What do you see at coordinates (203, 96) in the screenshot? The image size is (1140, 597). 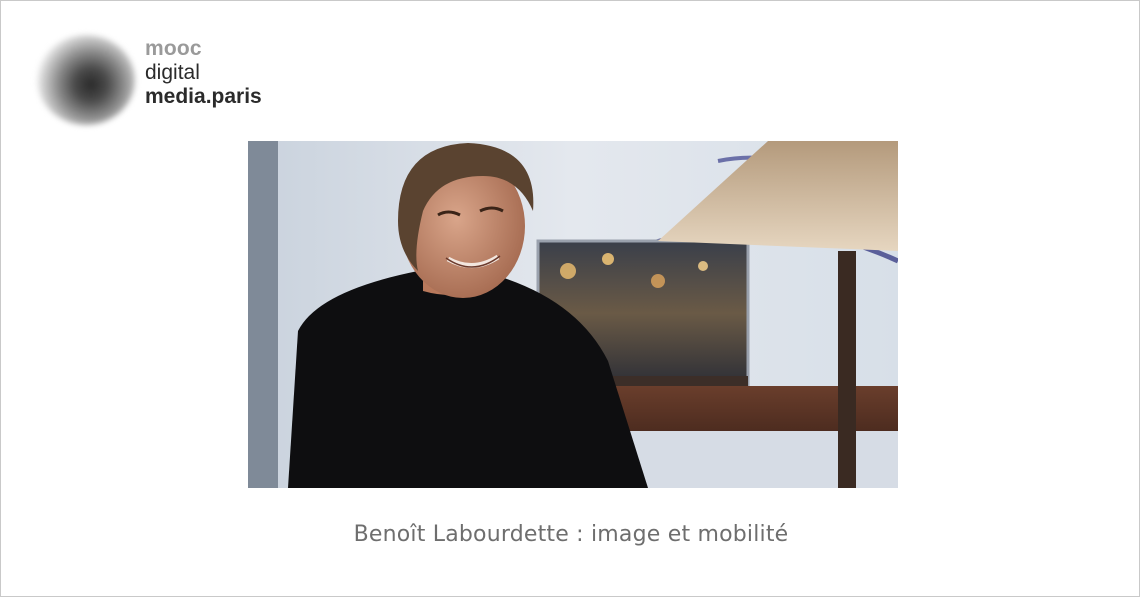 I see `logo-line-media-paris: media.paris` at bounding box center [203, 96].